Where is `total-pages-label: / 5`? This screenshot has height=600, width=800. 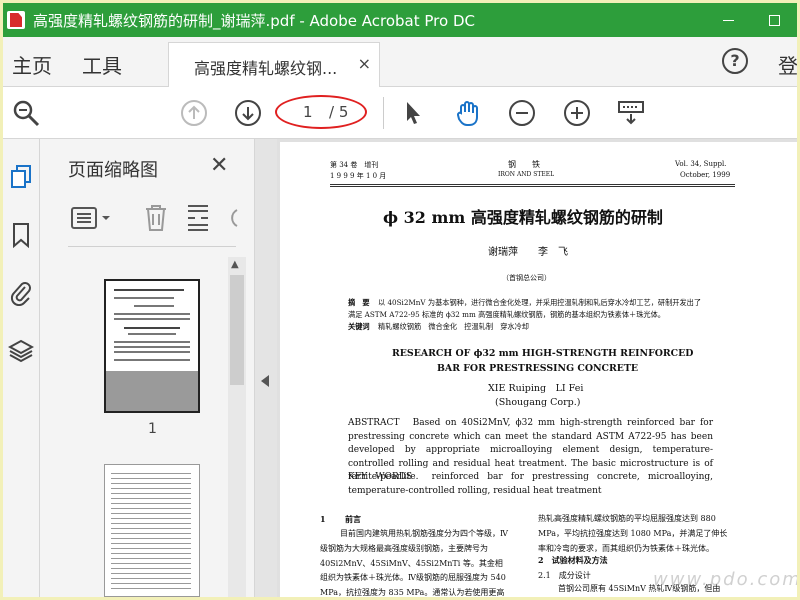
total-pages-label: / 5 is located at coordinates (339, 112).